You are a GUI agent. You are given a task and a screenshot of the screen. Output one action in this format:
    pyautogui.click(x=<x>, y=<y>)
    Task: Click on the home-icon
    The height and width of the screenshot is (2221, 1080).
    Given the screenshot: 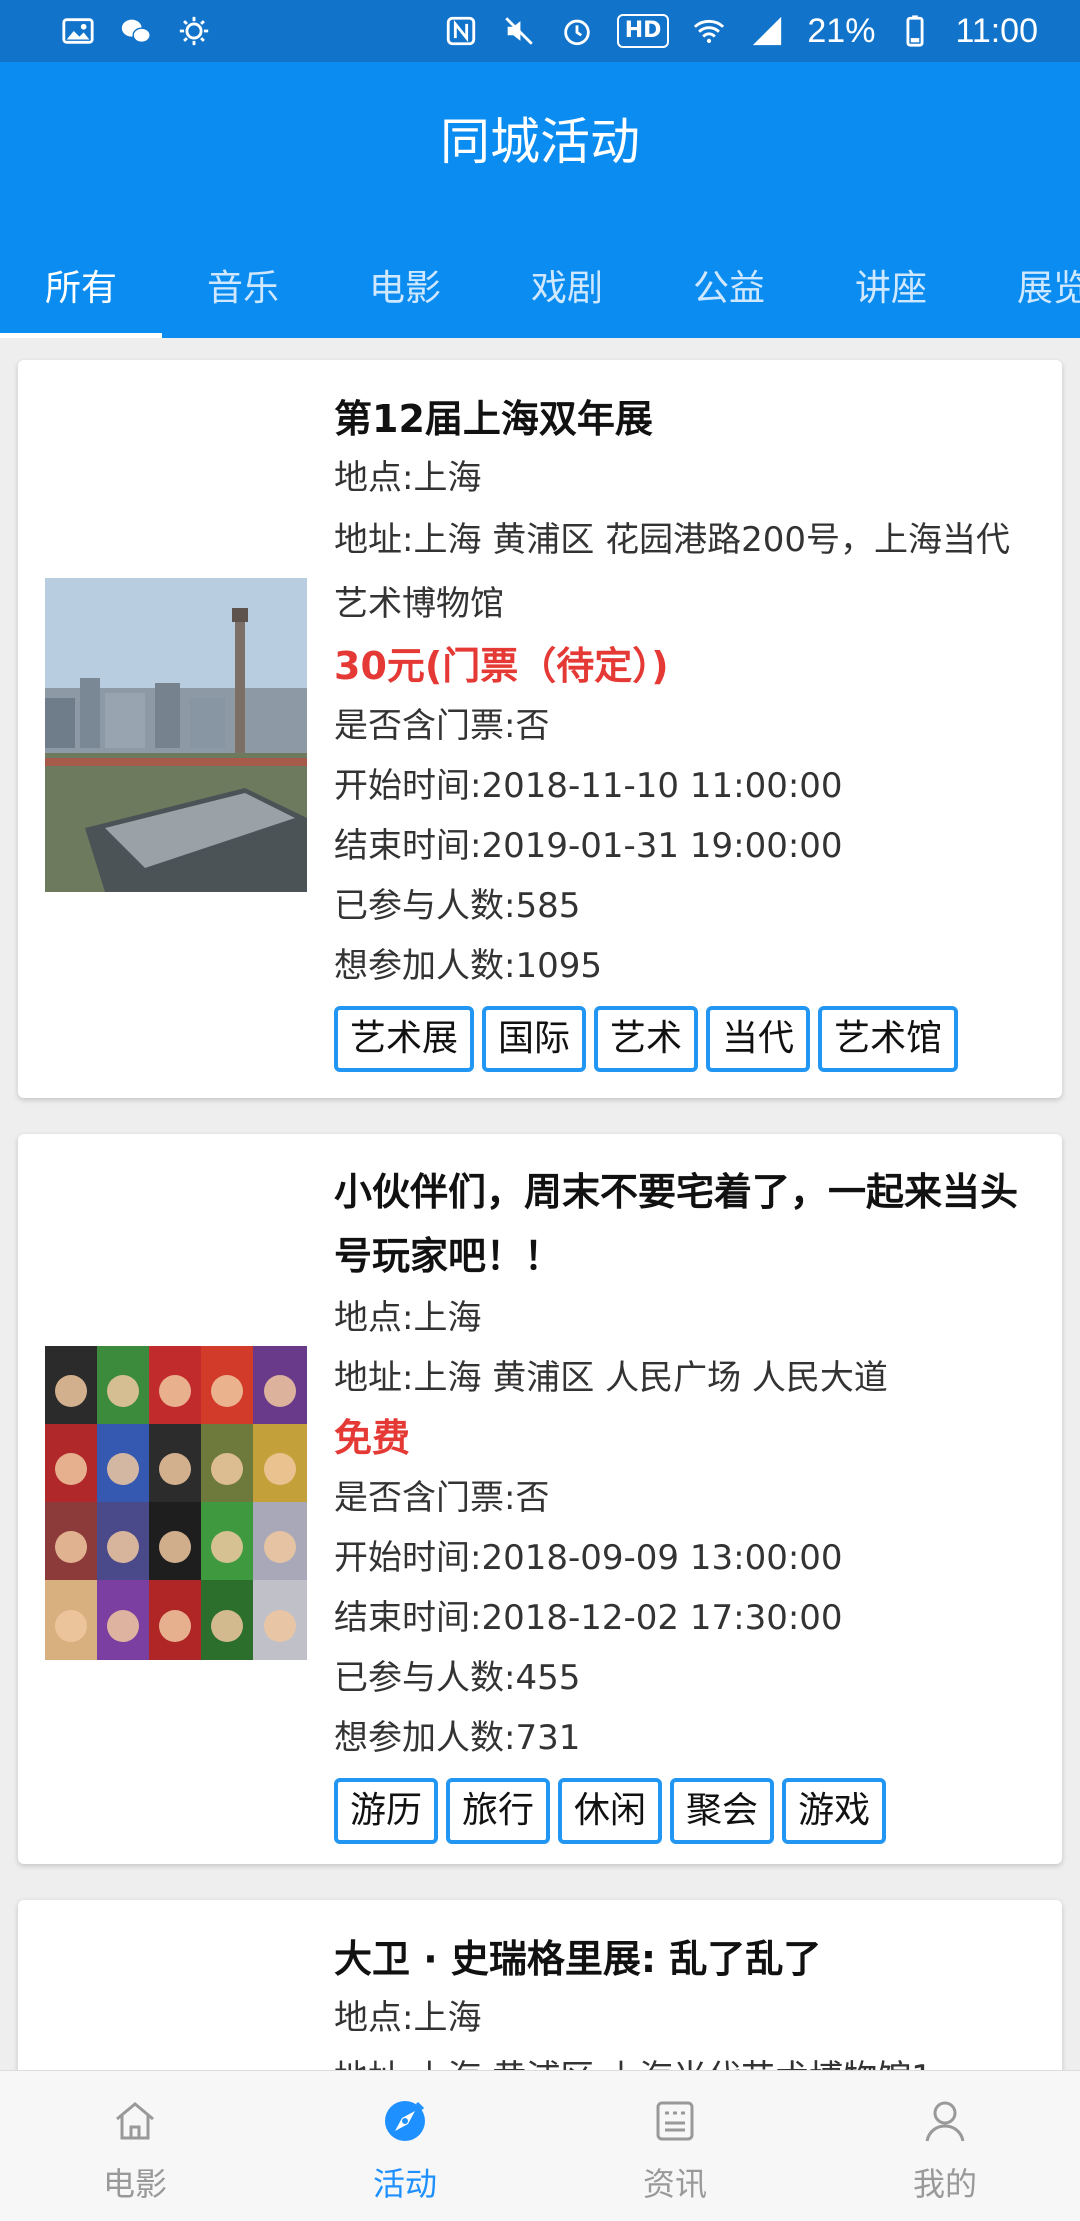 What is the action you would take?
    pyautogui.click(x=135, y=2121)
    